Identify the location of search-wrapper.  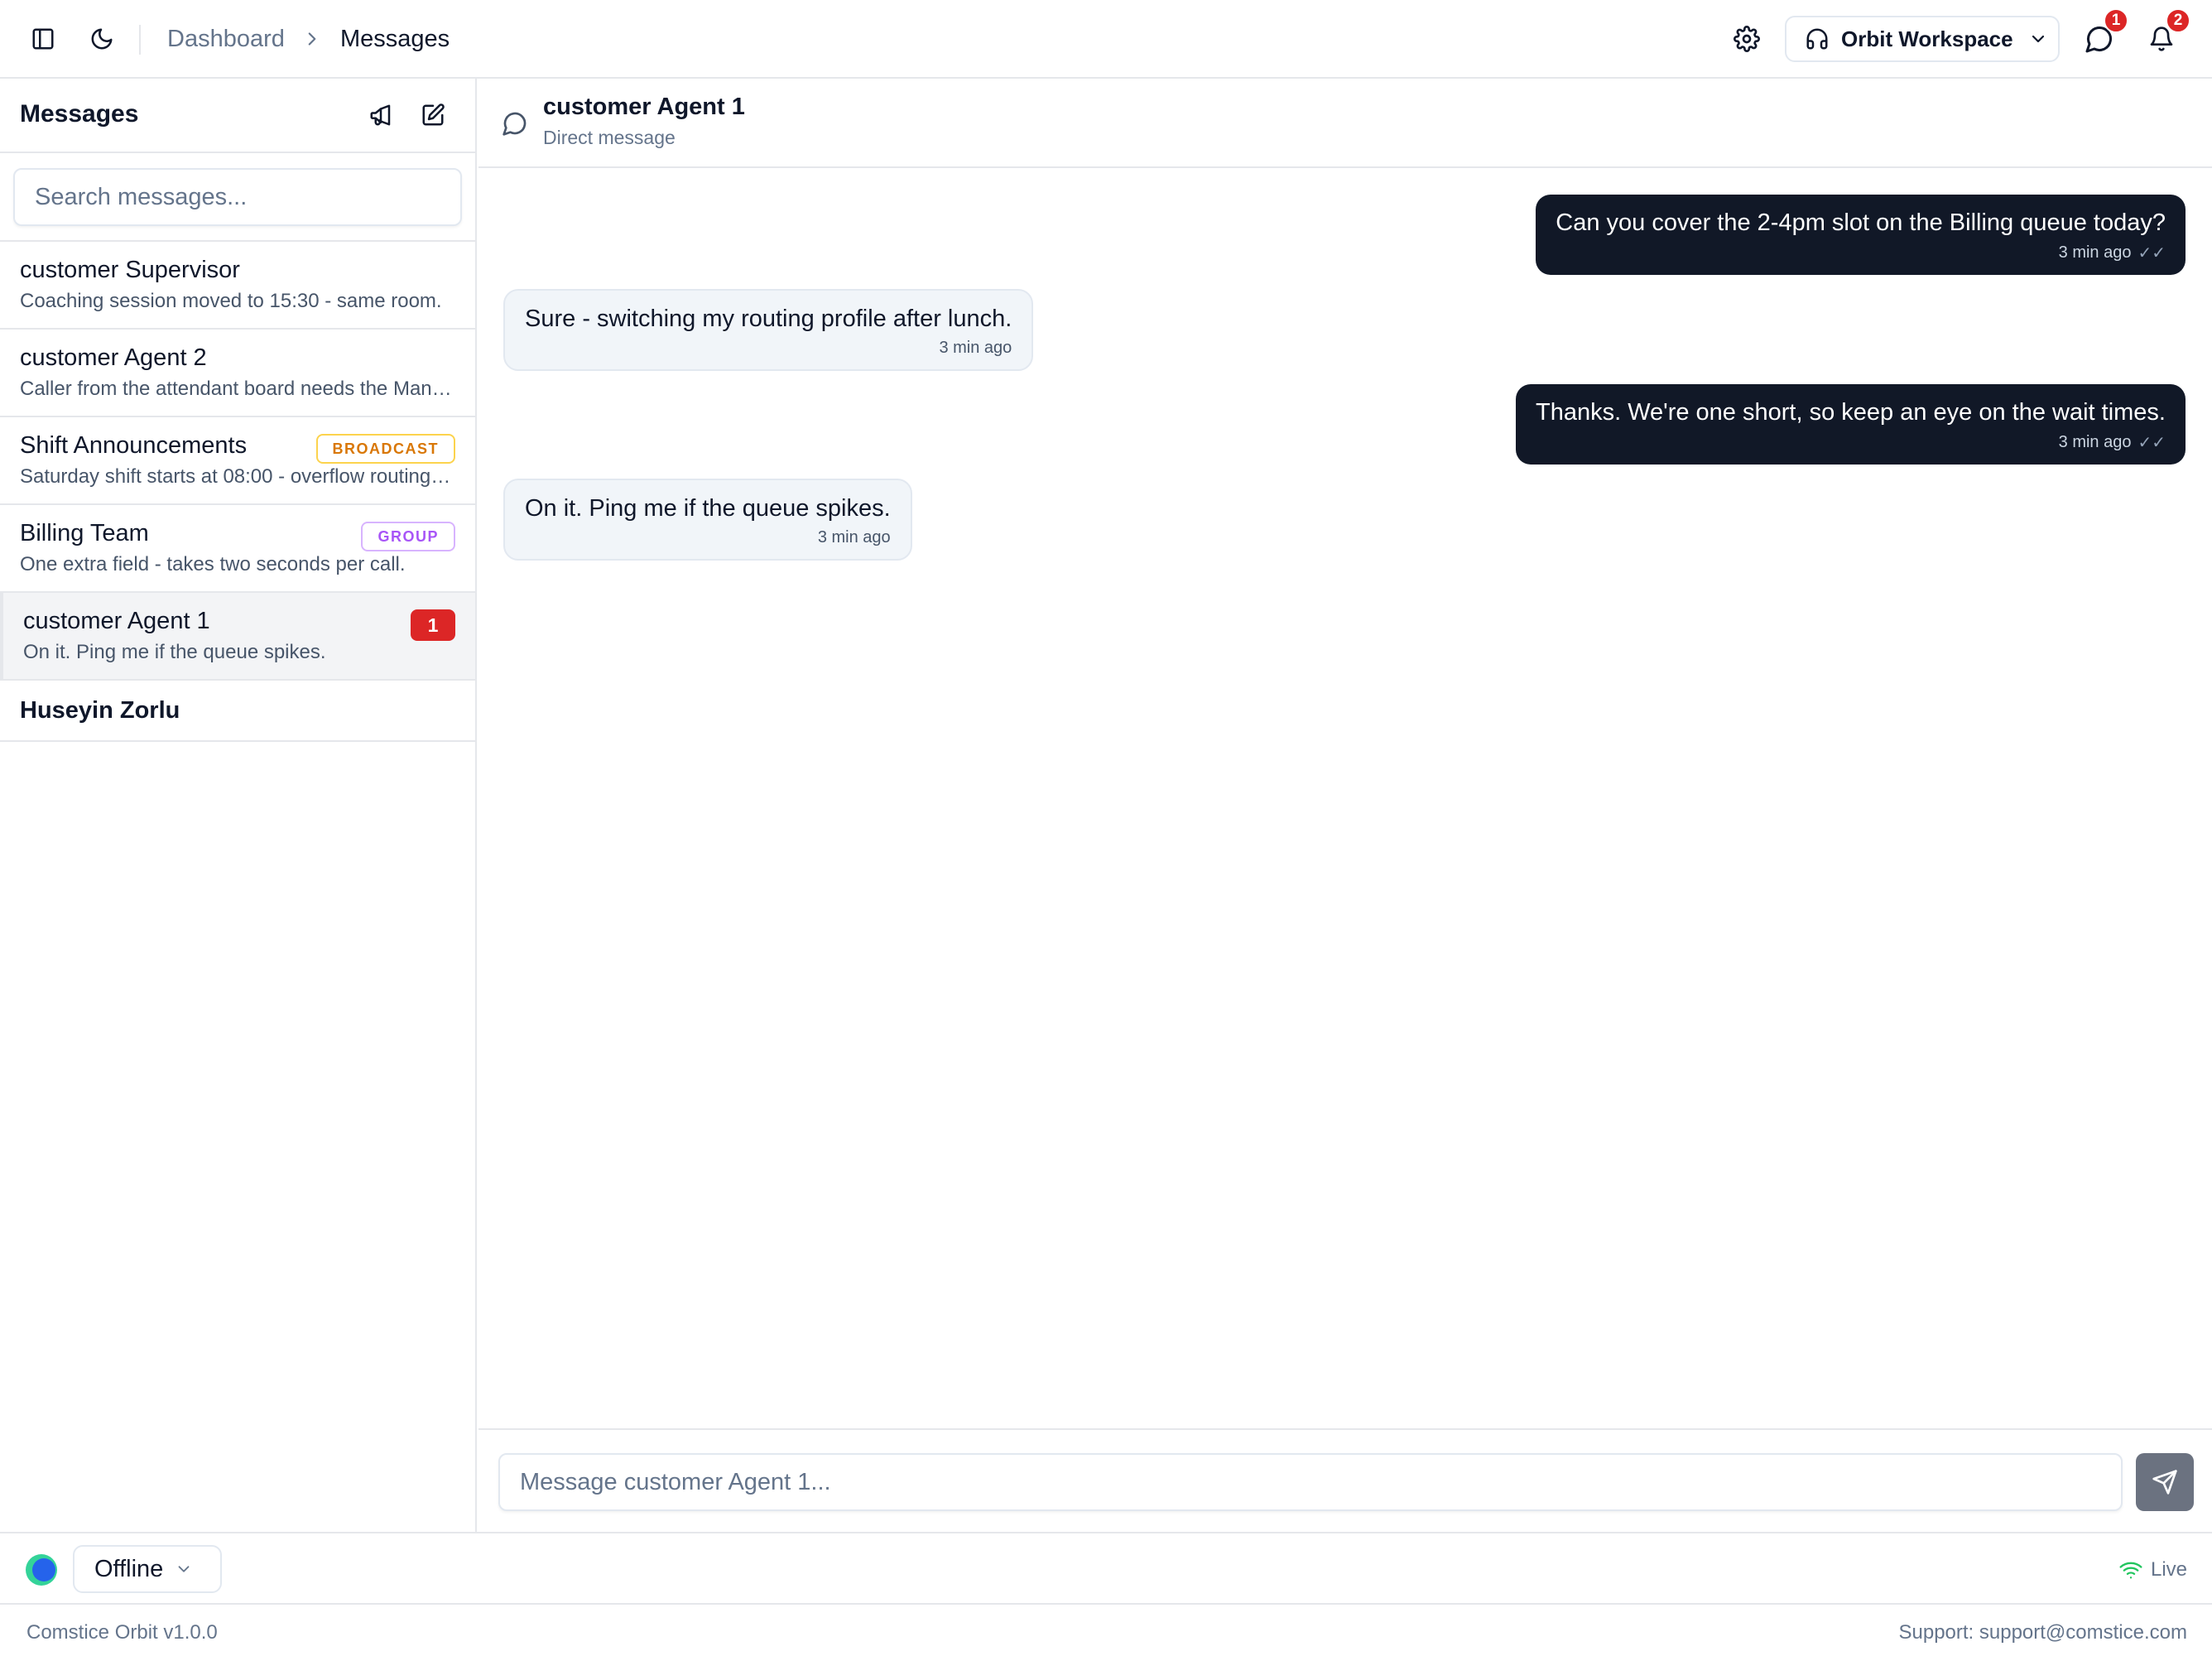
(237, 197).